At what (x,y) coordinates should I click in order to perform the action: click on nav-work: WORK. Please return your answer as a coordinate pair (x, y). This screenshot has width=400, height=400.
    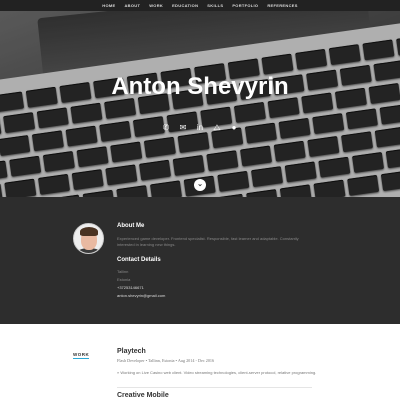
    Looking at the image, I should click on (156, 5).